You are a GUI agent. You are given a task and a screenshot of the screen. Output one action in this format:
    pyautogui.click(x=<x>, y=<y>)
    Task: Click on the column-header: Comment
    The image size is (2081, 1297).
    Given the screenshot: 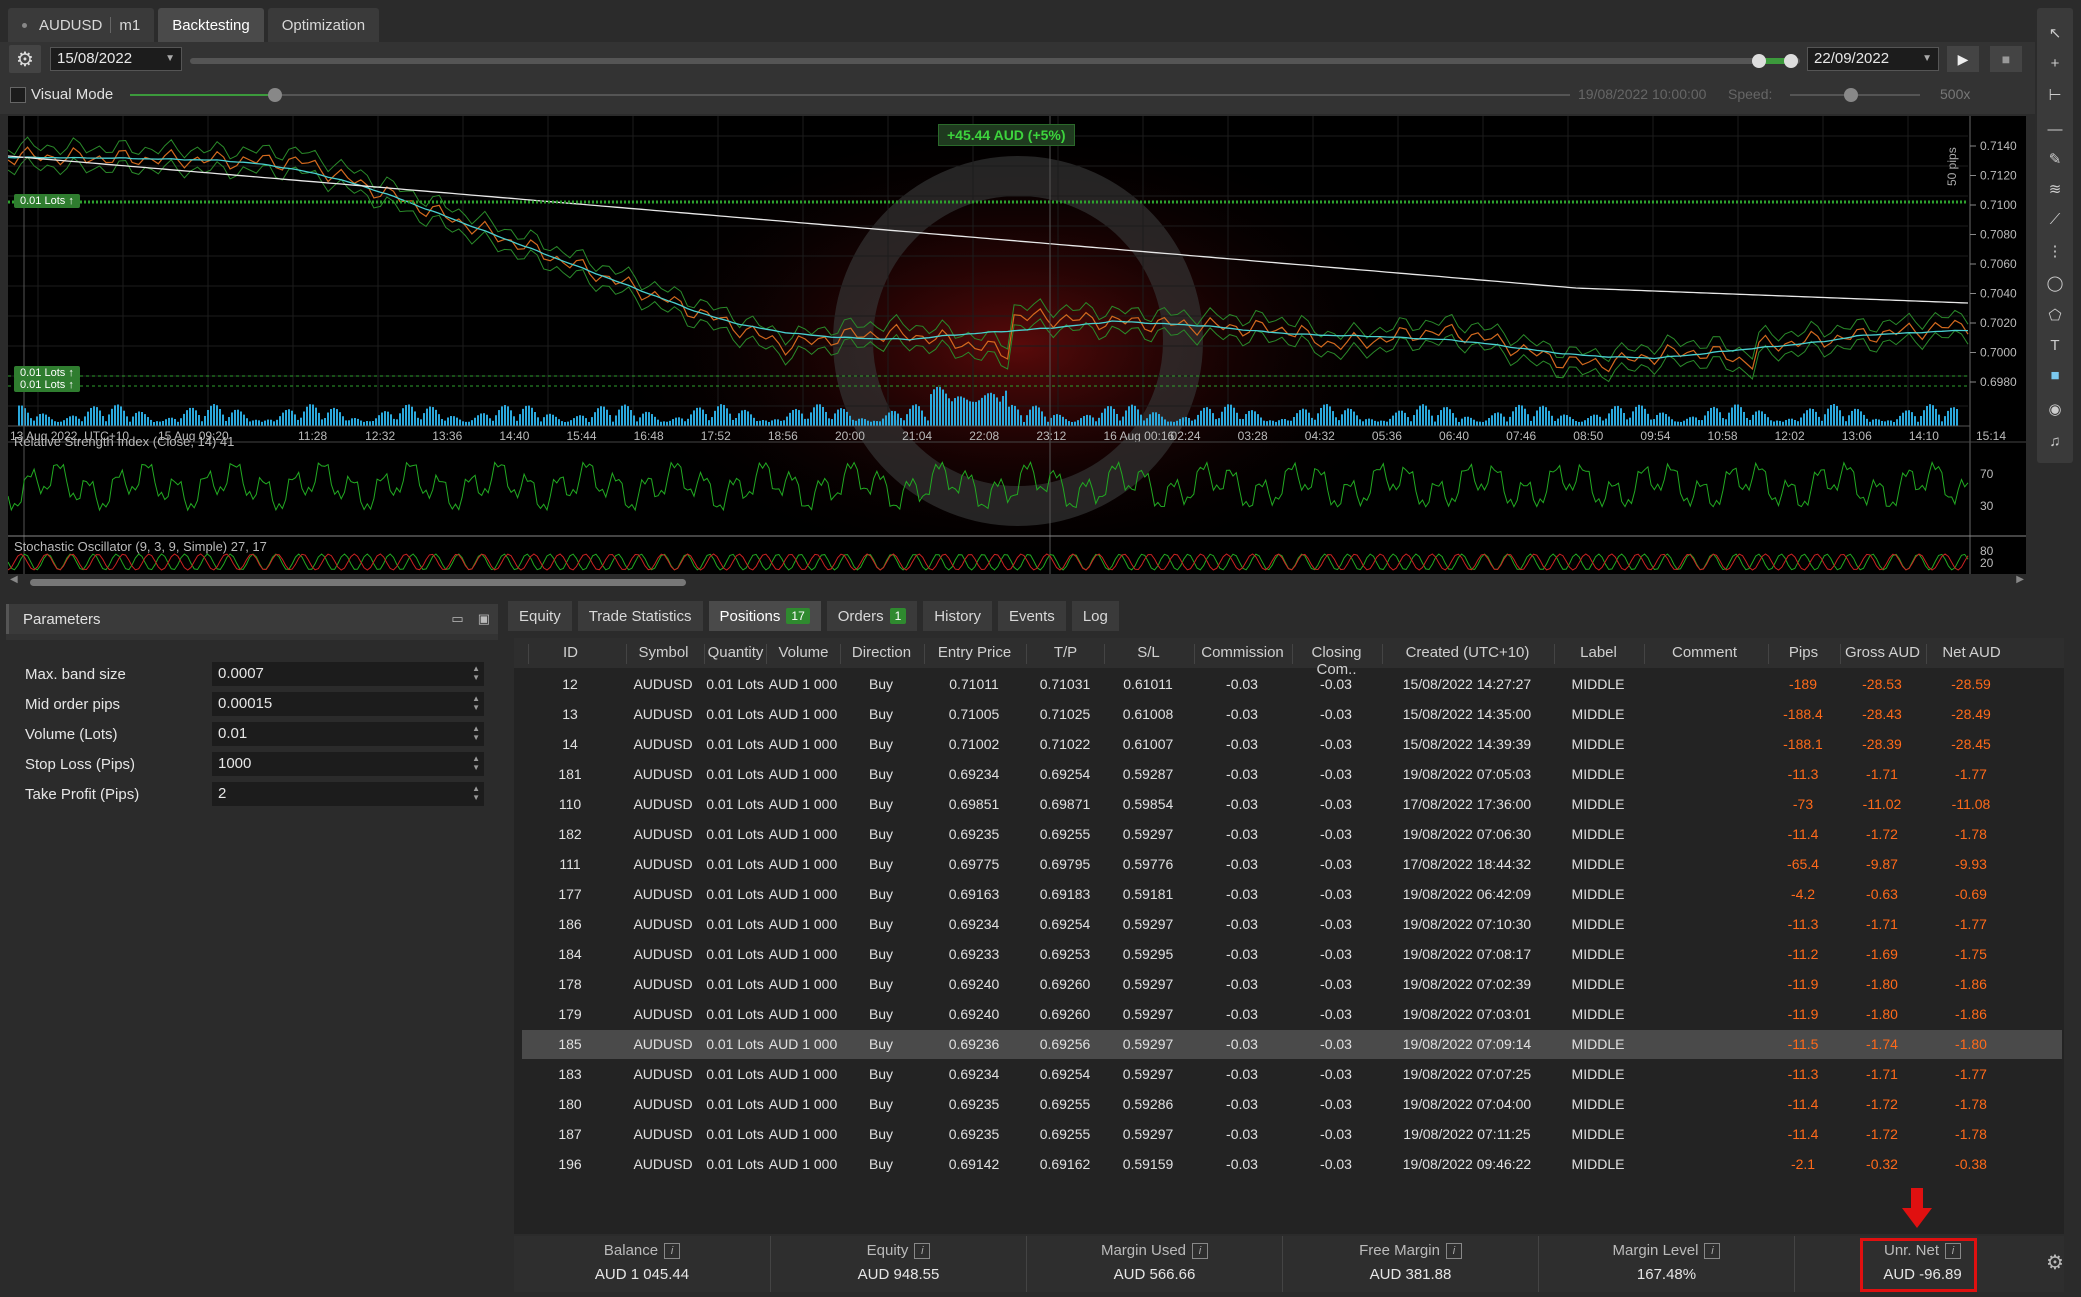 What is the action you would take?
    pyautogui.click(x=1704, y=654)
    